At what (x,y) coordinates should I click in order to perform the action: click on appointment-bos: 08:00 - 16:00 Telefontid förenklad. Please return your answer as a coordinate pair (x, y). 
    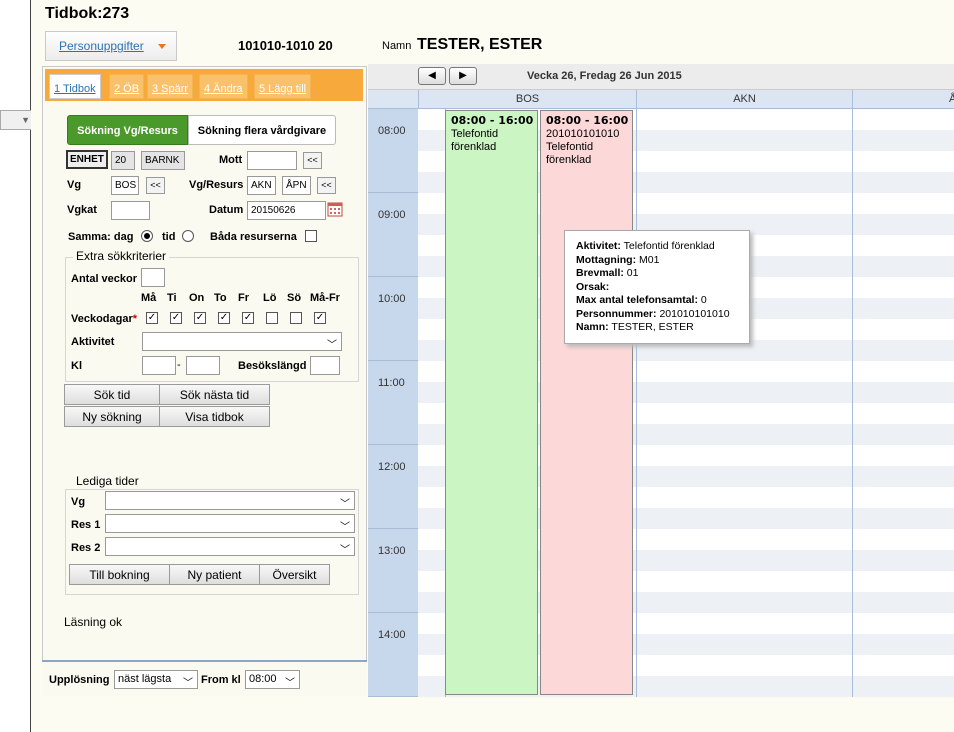
    Looking at the image, I should click on (491, 402).